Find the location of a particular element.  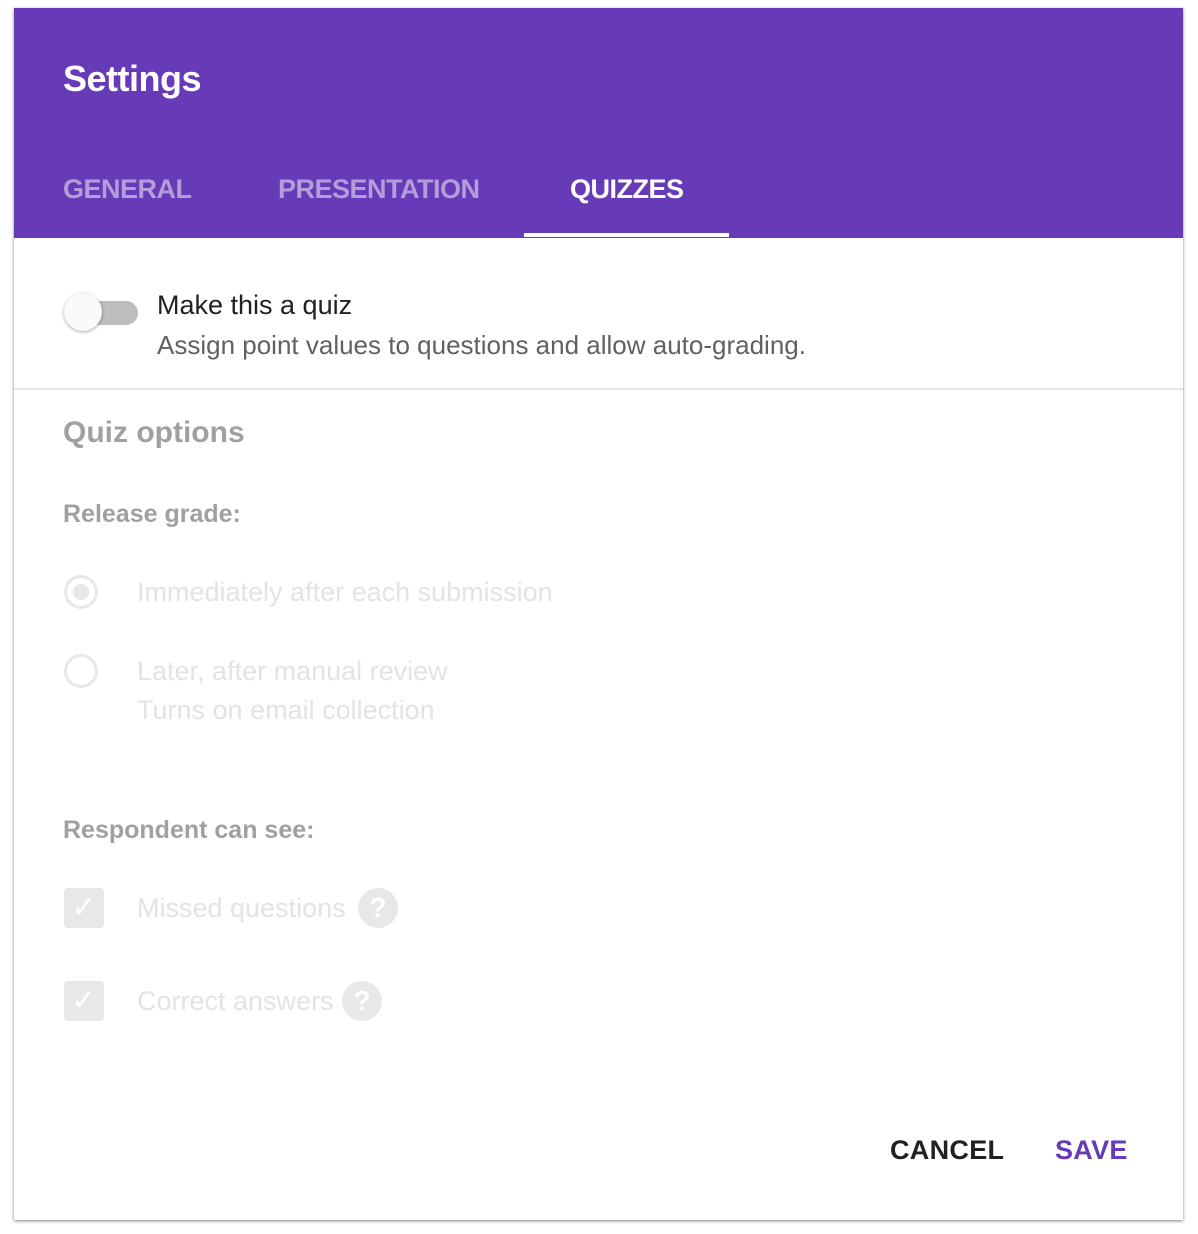

release-grade-label: Release grade: is located at coordinates (152, 514).